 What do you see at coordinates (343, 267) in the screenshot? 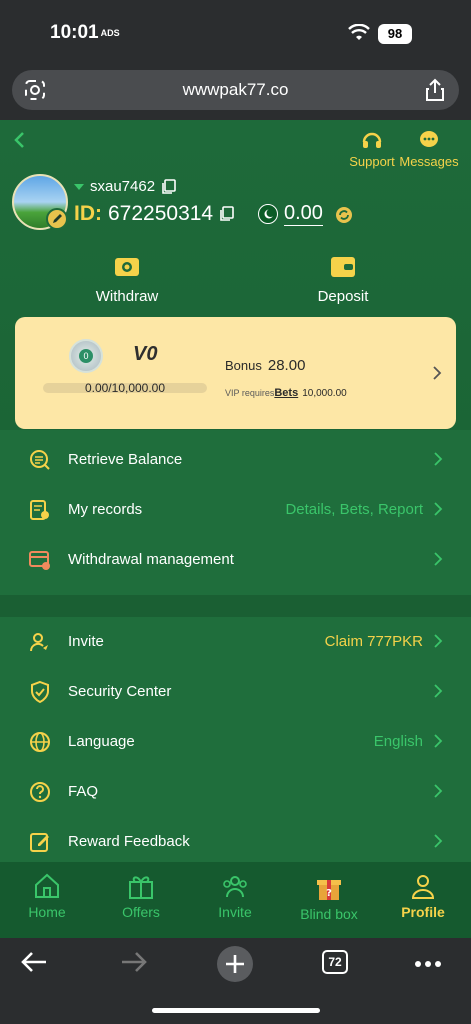
I see `wallet-icon` at bounding box center [343, 267].